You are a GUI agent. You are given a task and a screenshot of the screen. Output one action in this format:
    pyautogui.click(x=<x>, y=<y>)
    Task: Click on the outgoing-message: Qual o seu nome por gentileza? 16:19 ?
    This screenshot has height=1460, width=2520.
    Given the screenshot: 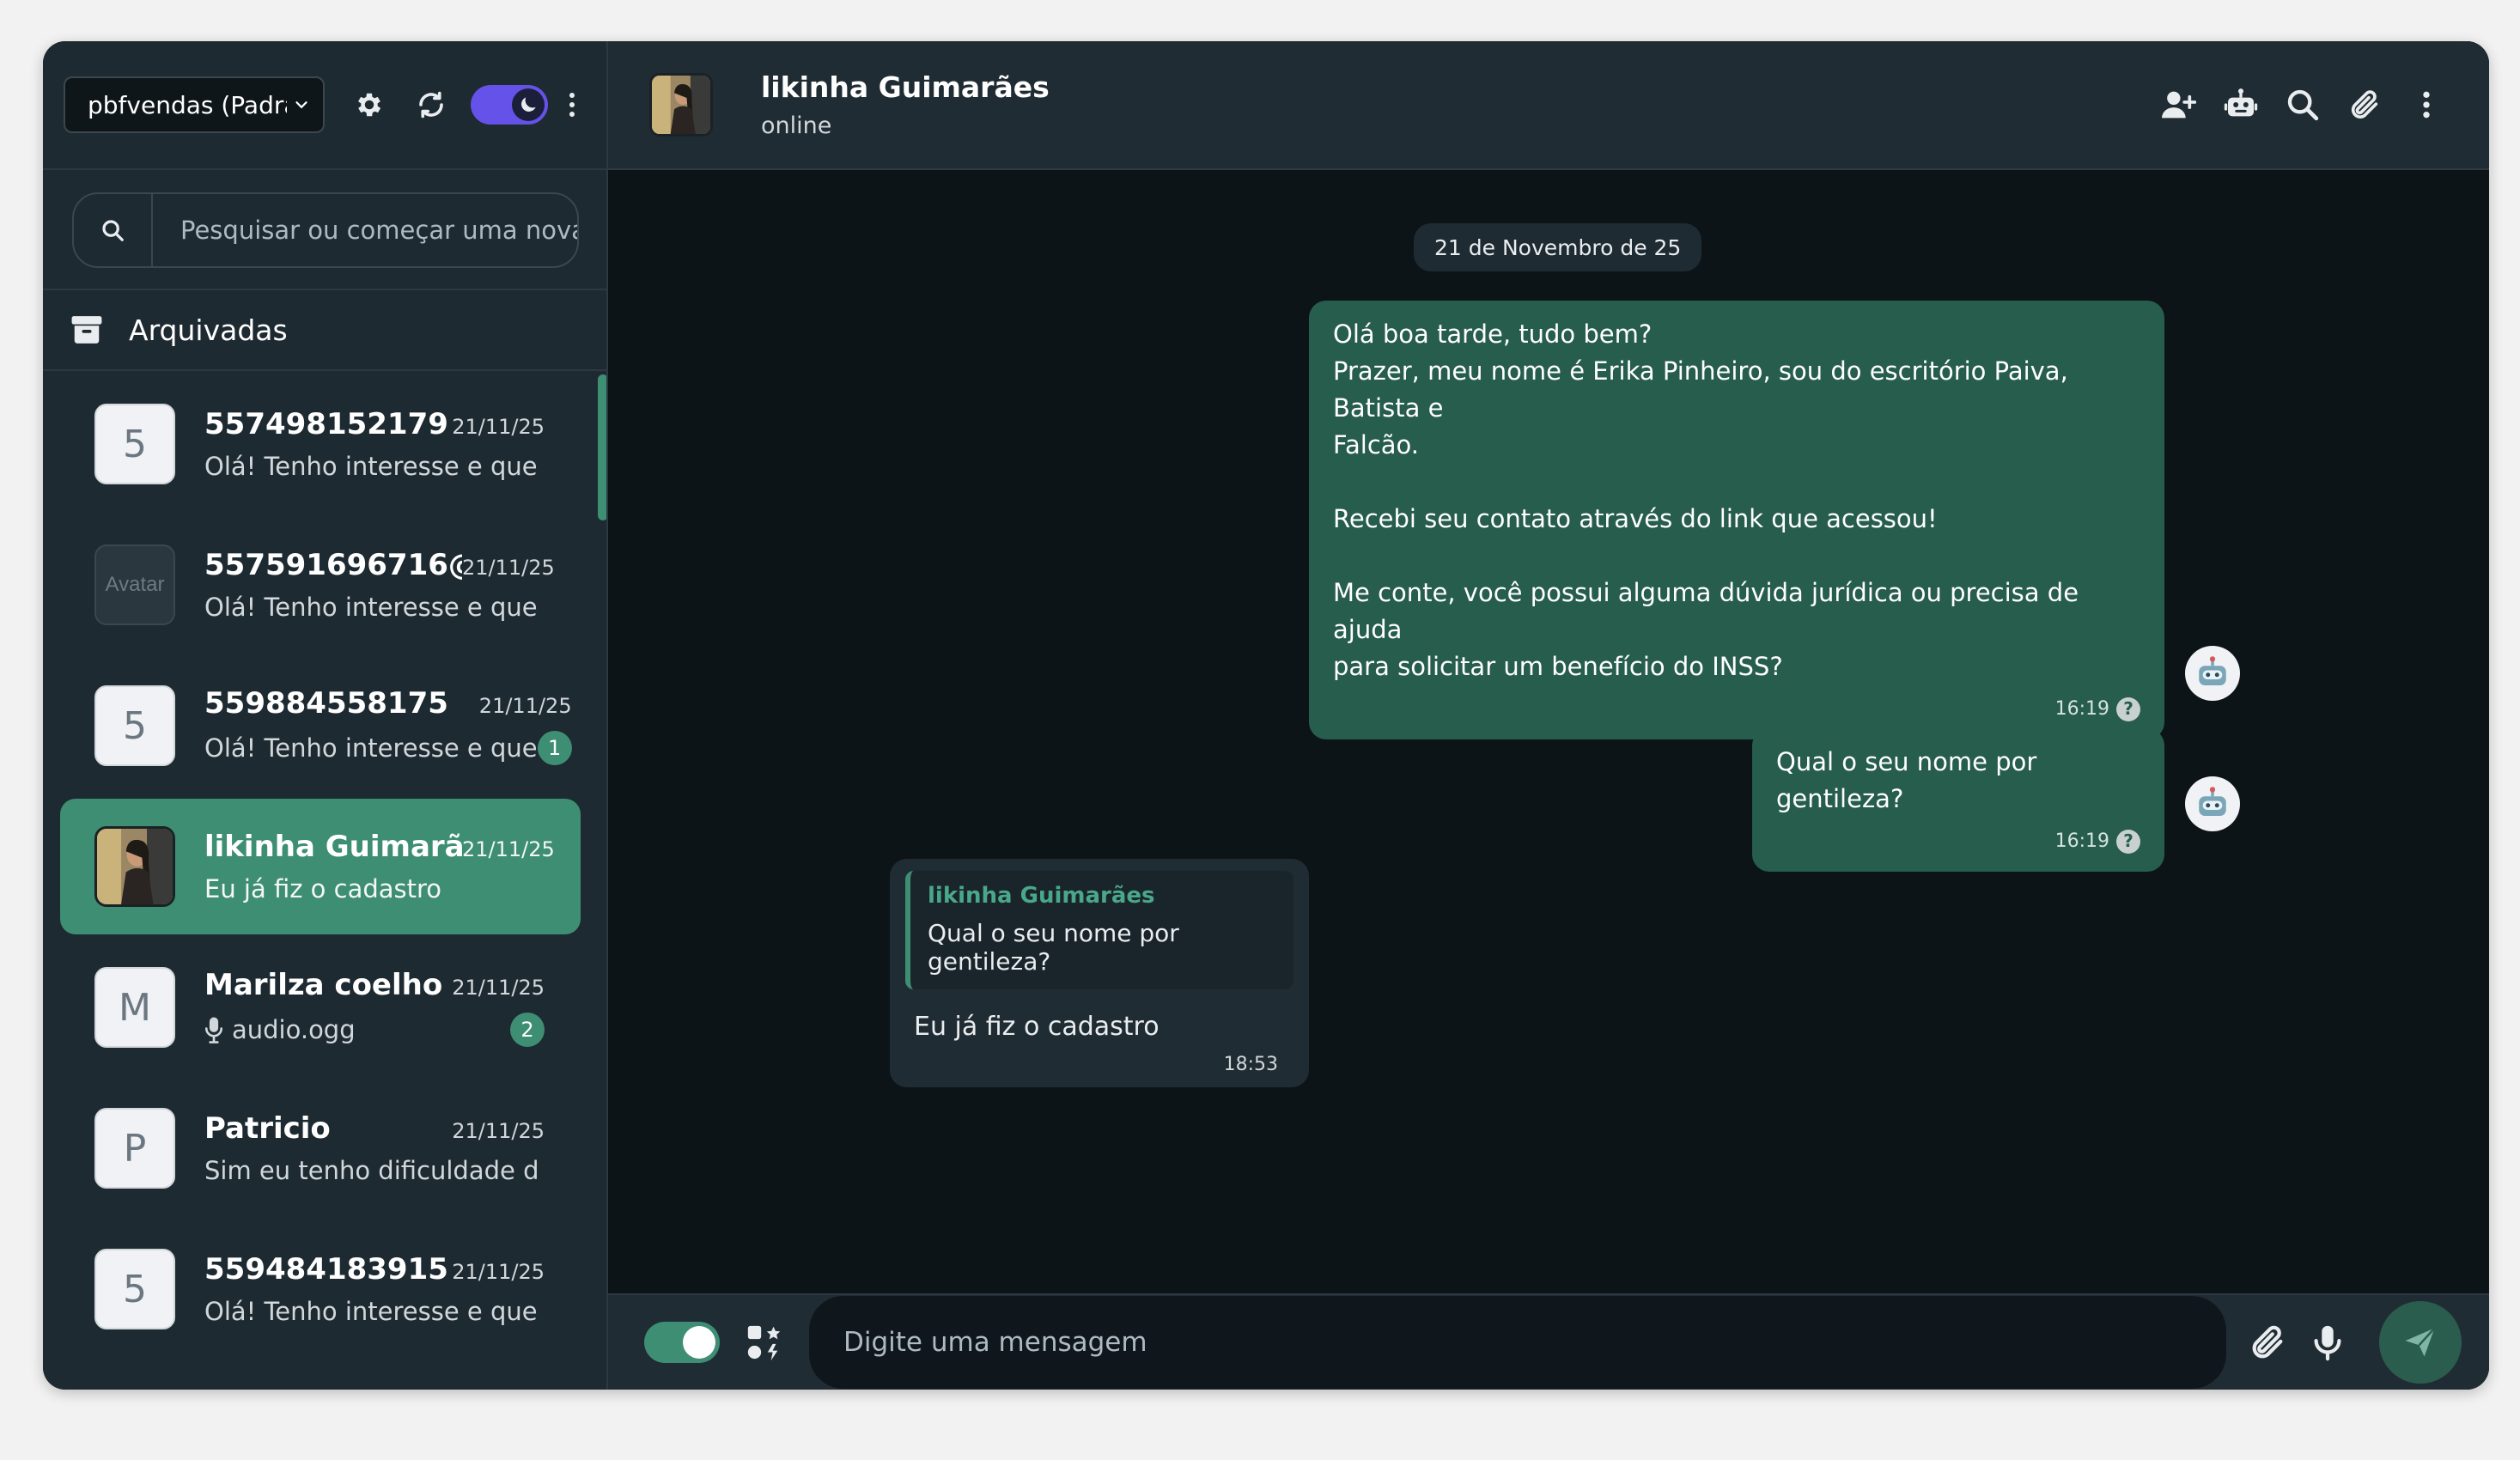 What is the action you would take?
    pyautogui.click(x=1958, y=800)
    